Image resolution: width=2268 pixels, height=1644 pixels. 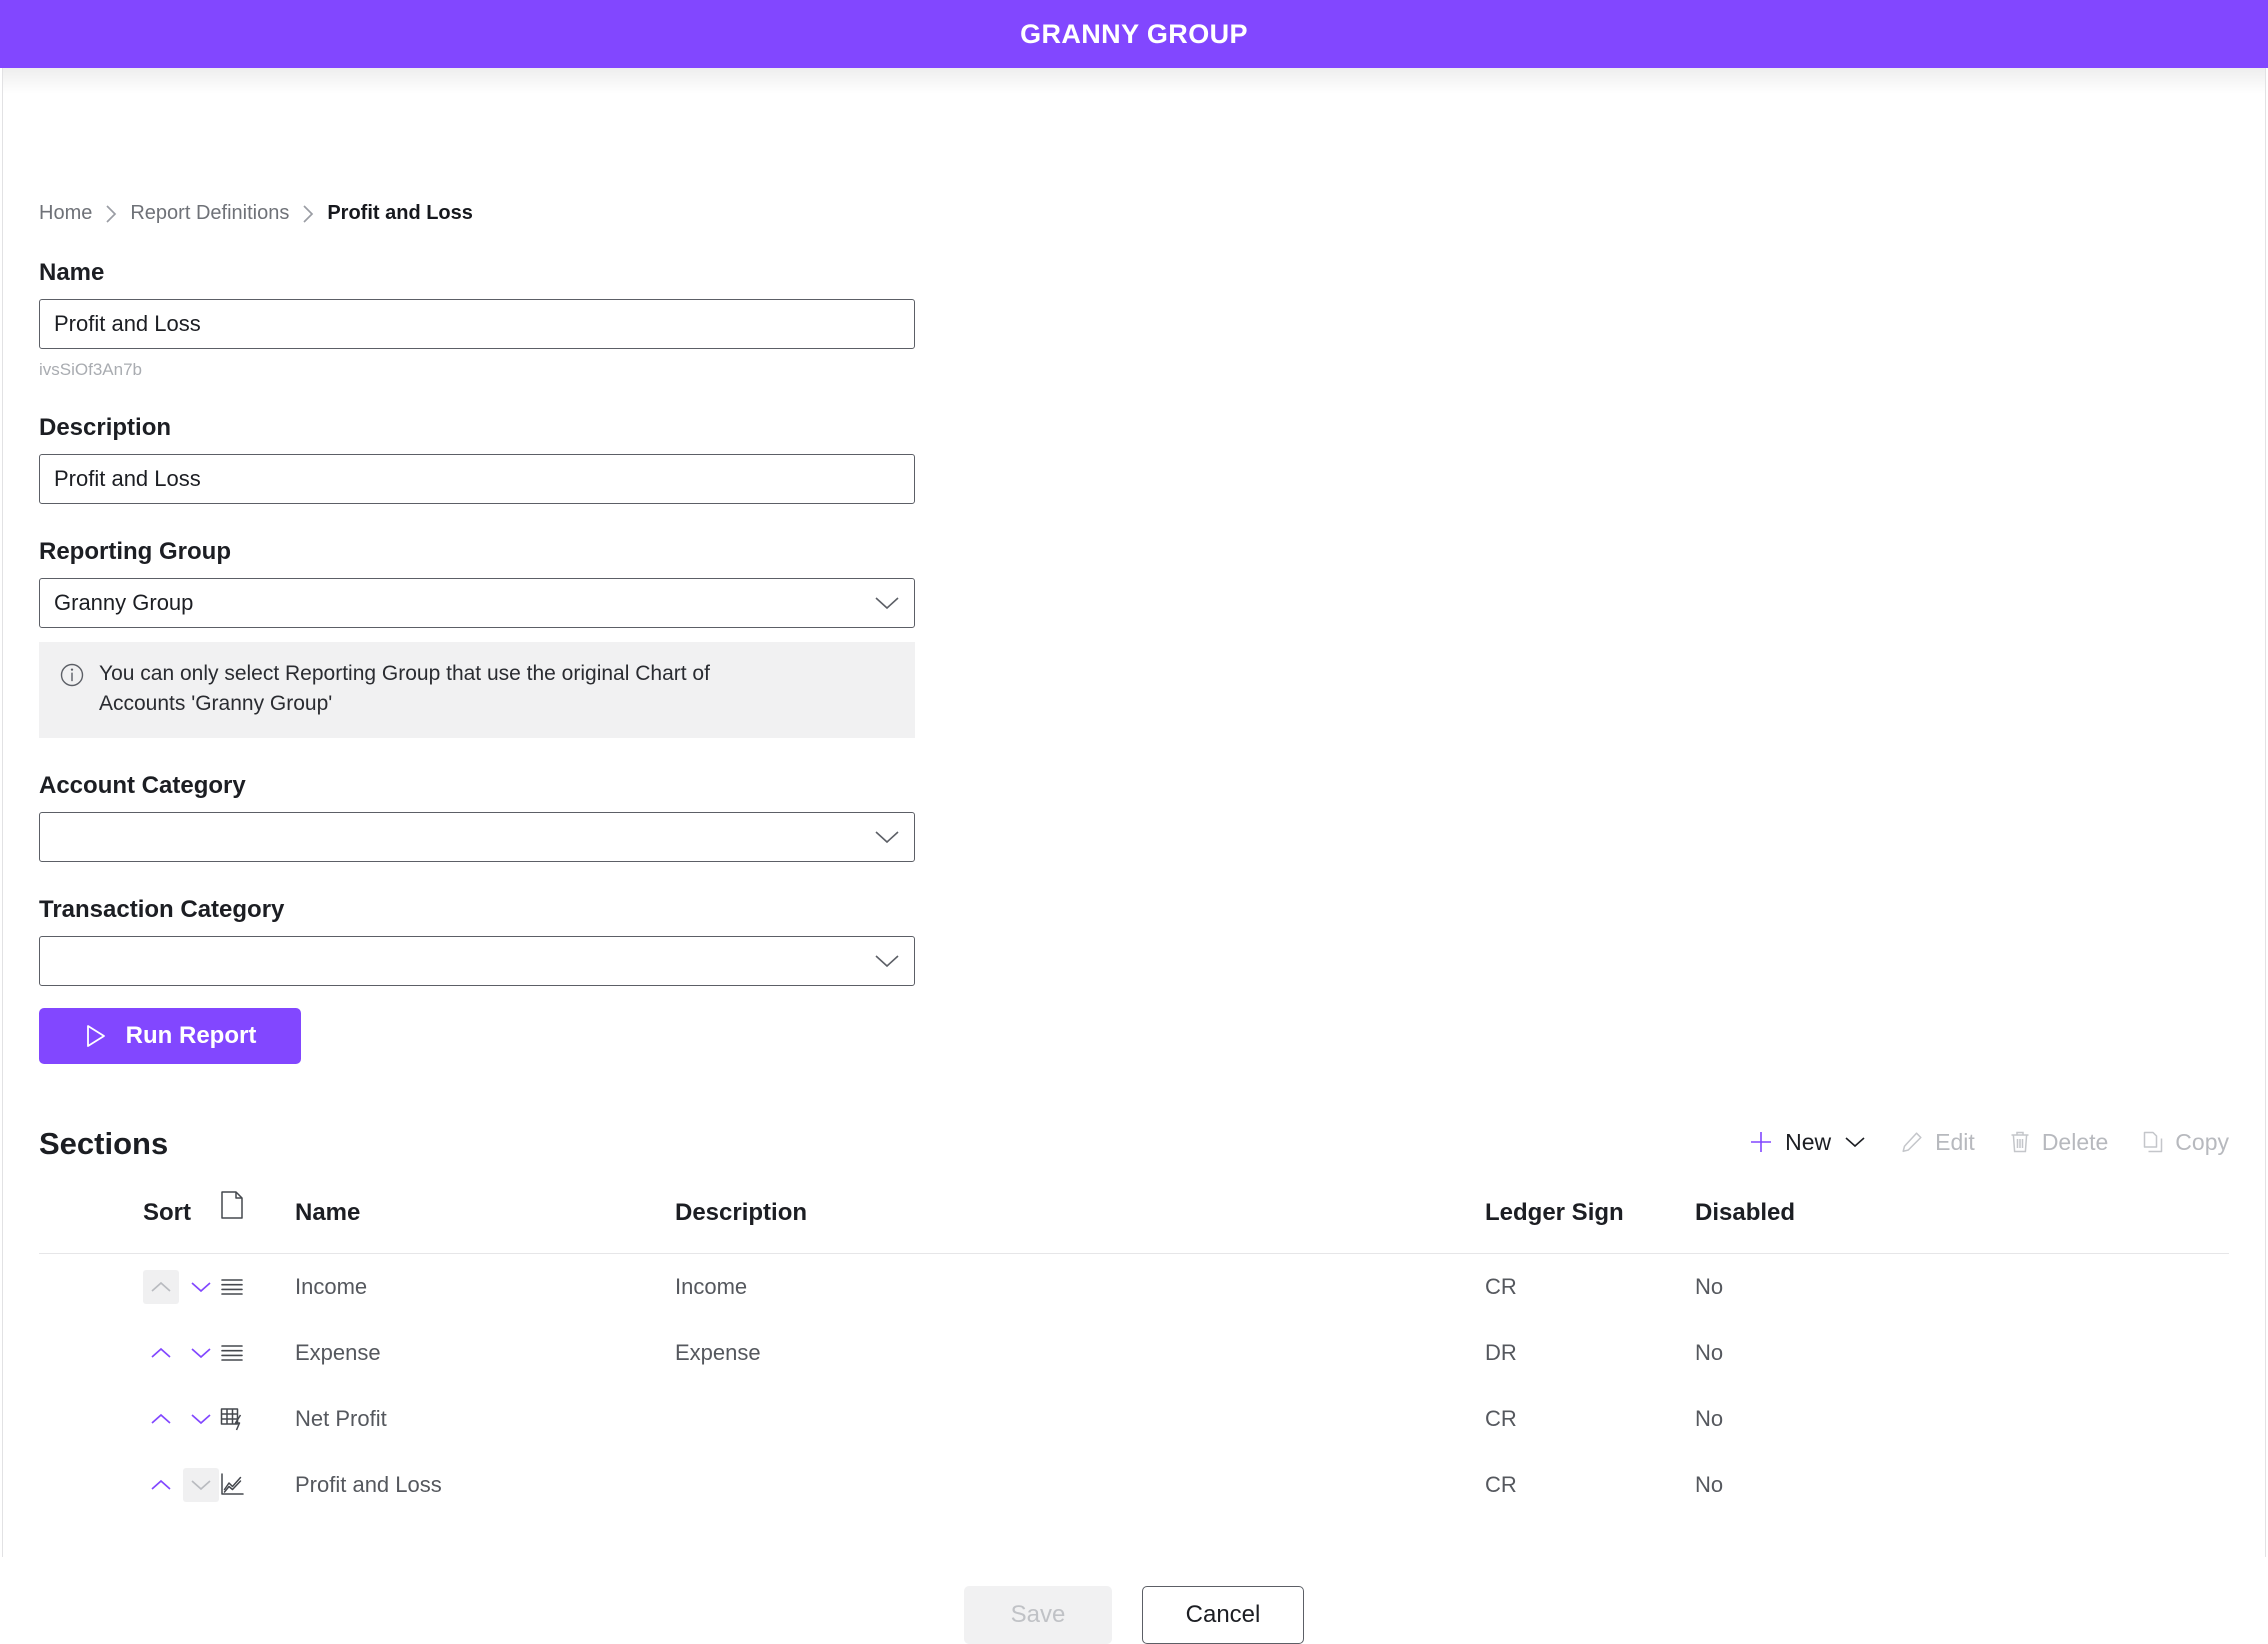 I want to click on row-ledger-sign: DR, so click(x=1501, y=1352).